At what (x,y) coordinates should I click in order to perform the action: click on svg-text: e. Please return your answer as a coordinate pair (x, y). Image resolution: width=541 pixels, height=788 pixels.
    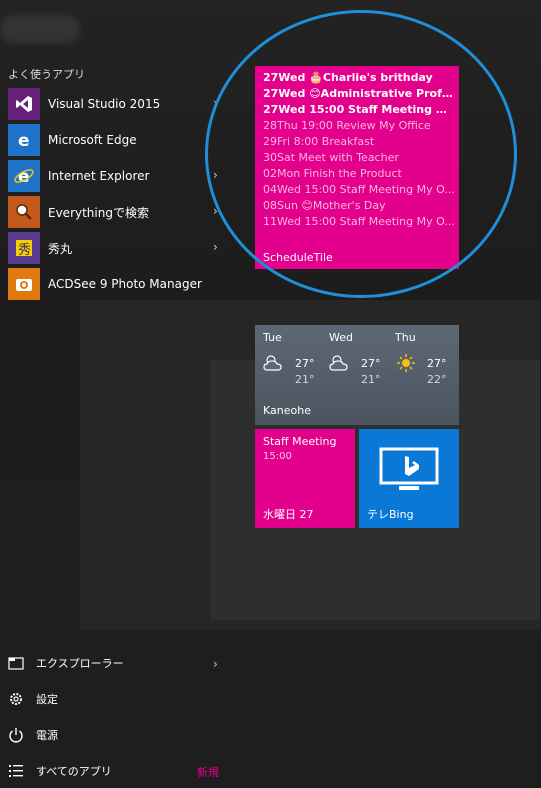
    Looking at the image, I should click on (24, 140).